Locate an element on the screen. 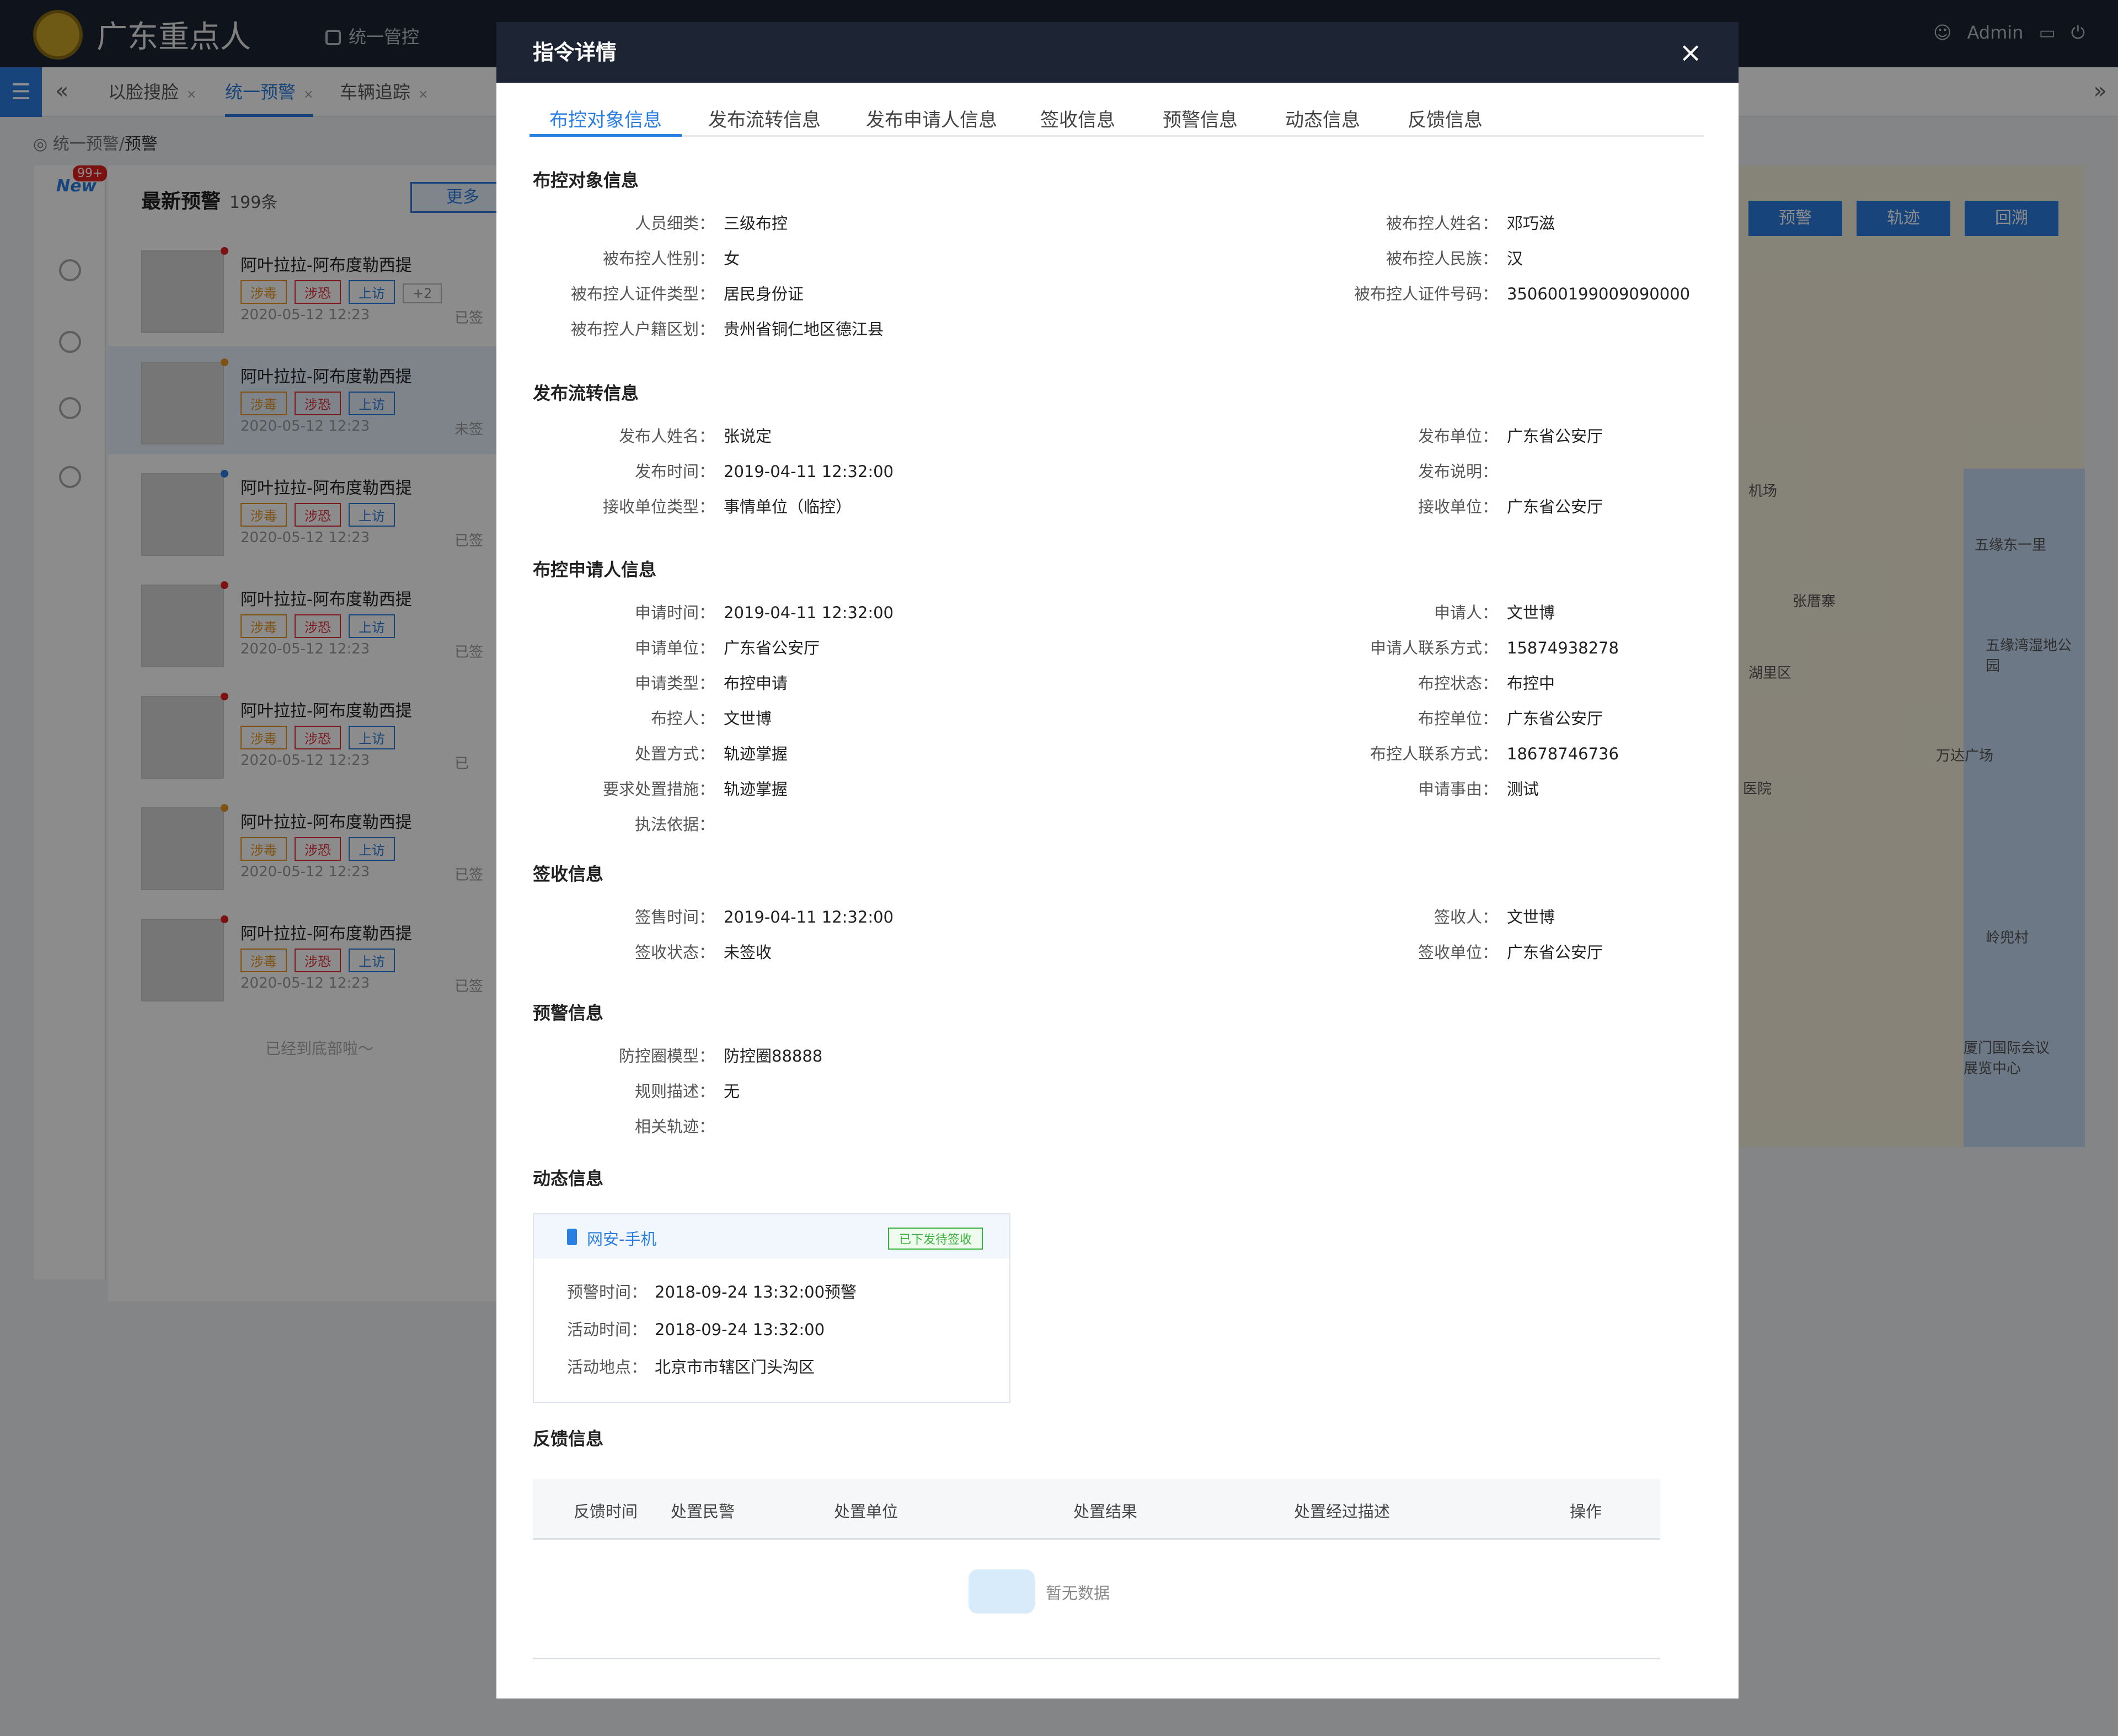  section-title-target: 布控对象信息 is located at coordinates (586, 180).